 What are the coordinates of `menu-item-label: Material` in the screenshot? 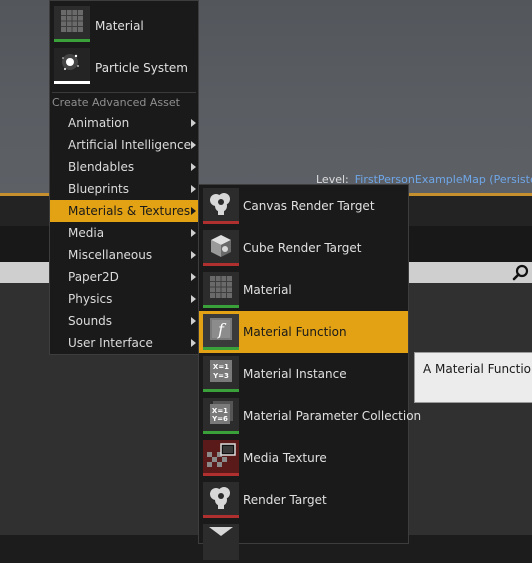 It's located at (119, 26).